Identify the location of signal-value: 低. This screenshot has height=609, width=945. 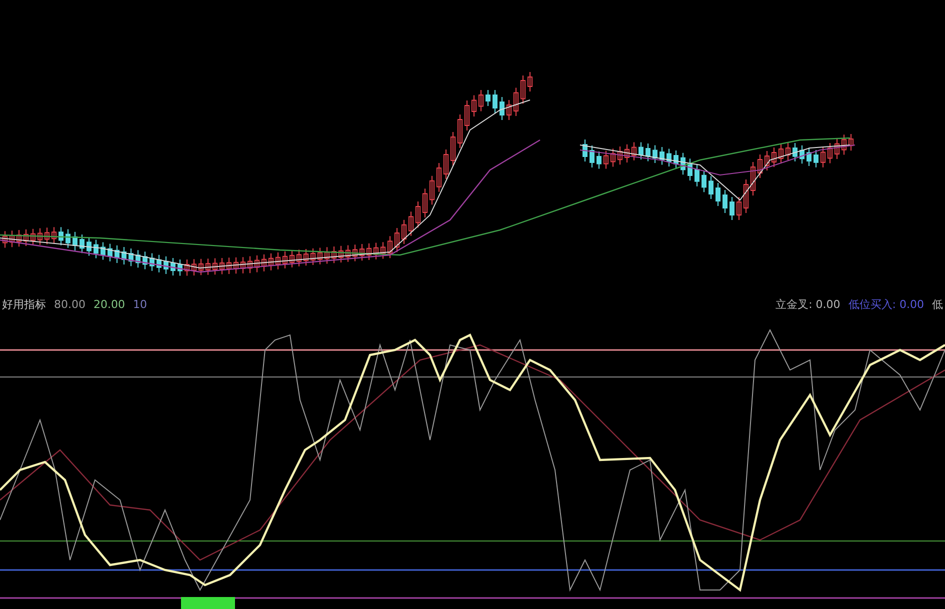
(937, 304).